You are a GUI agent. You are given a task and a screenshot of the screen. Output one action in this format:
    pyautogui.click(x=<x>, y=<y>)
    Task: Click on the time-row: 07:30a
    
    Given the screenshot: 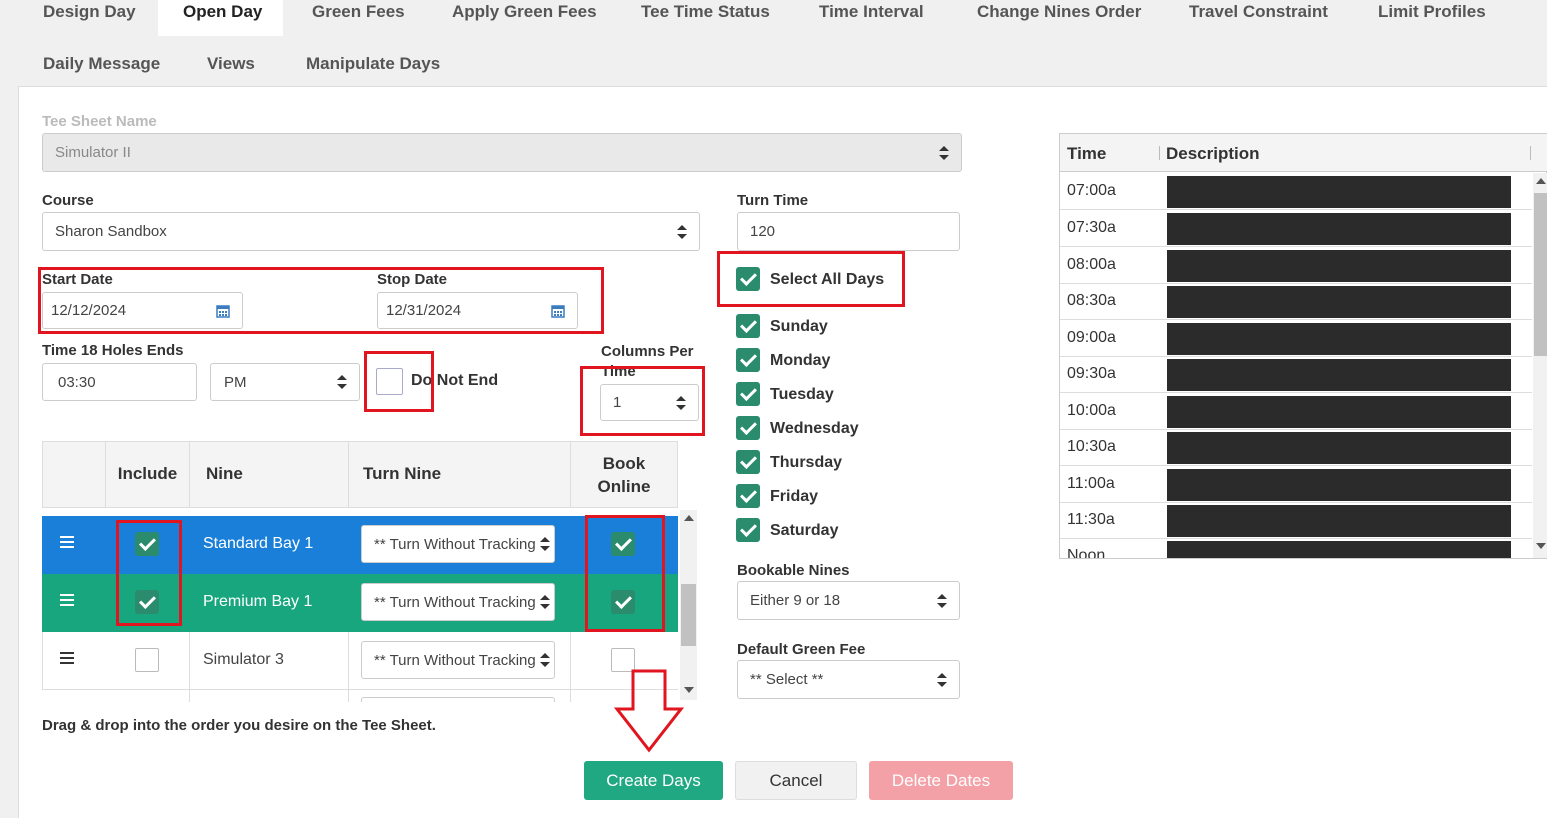 What is the action you would take?
    pyautogui.click(x=1296, y=228)
    